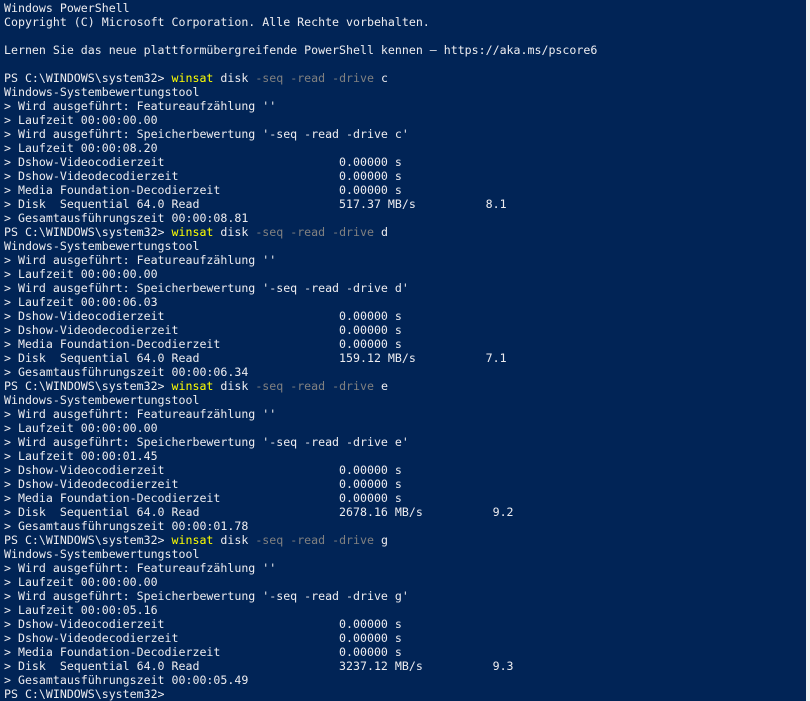 This screenshot has height=701, width=810. I want to click on output-line: > Gesamtausführungszeit 00:00:01.78, so click(126, 526).